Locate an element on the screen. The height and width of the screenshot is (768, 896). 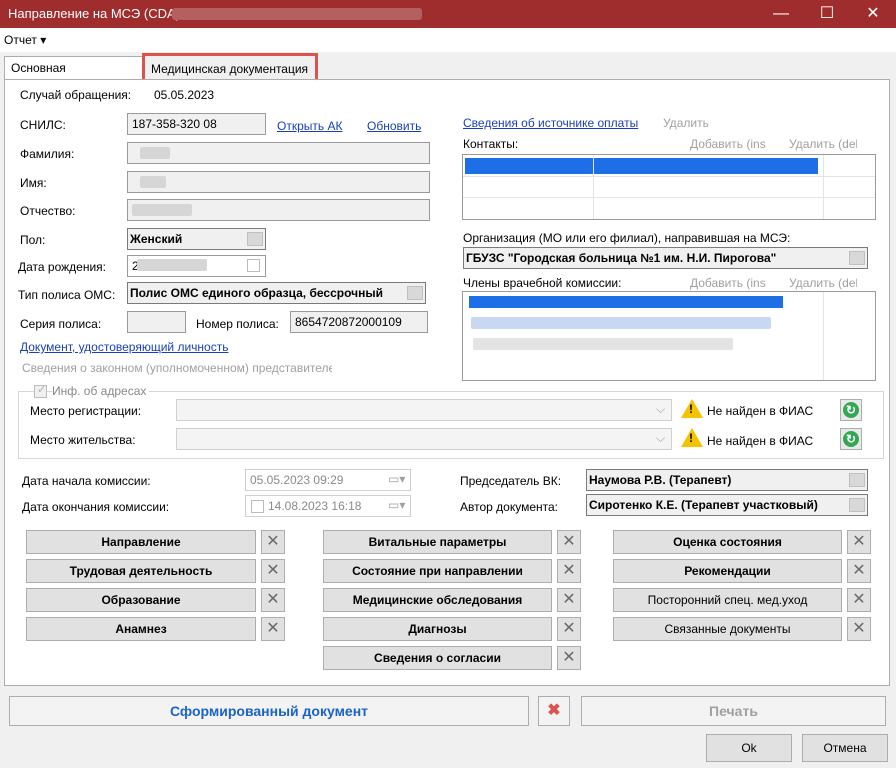
residence-label: Место жительства: is located at coordinates (83, 440).